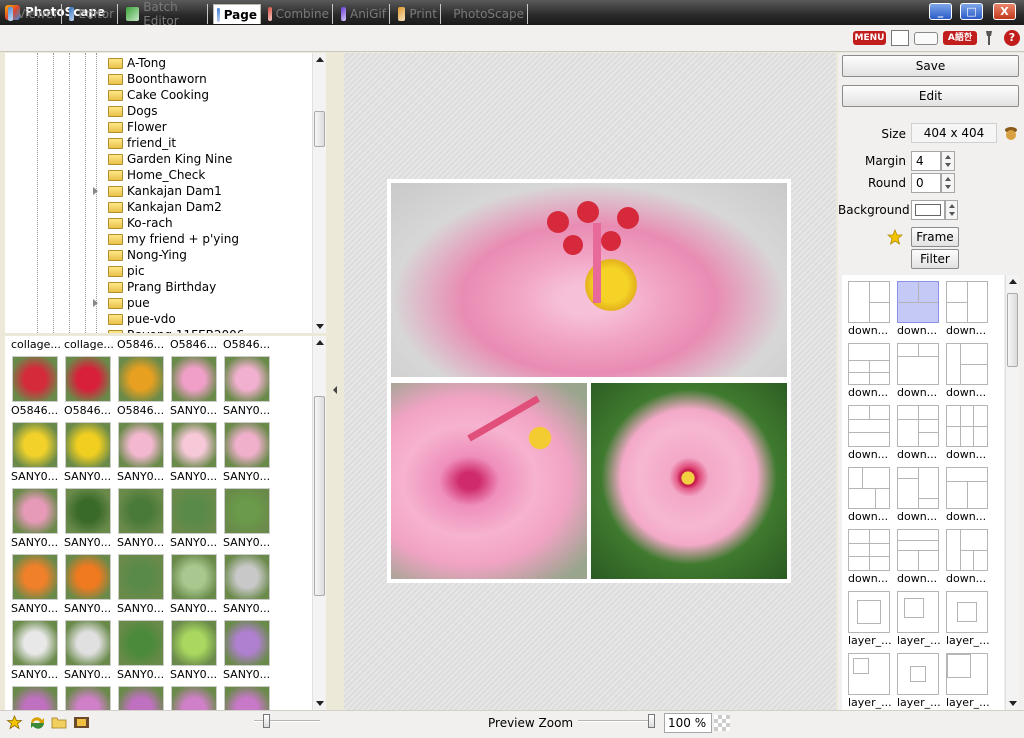 The height and width of the screenshot is (738, 1024). I want to click on background-dropdown-icon, so click(951, 210).